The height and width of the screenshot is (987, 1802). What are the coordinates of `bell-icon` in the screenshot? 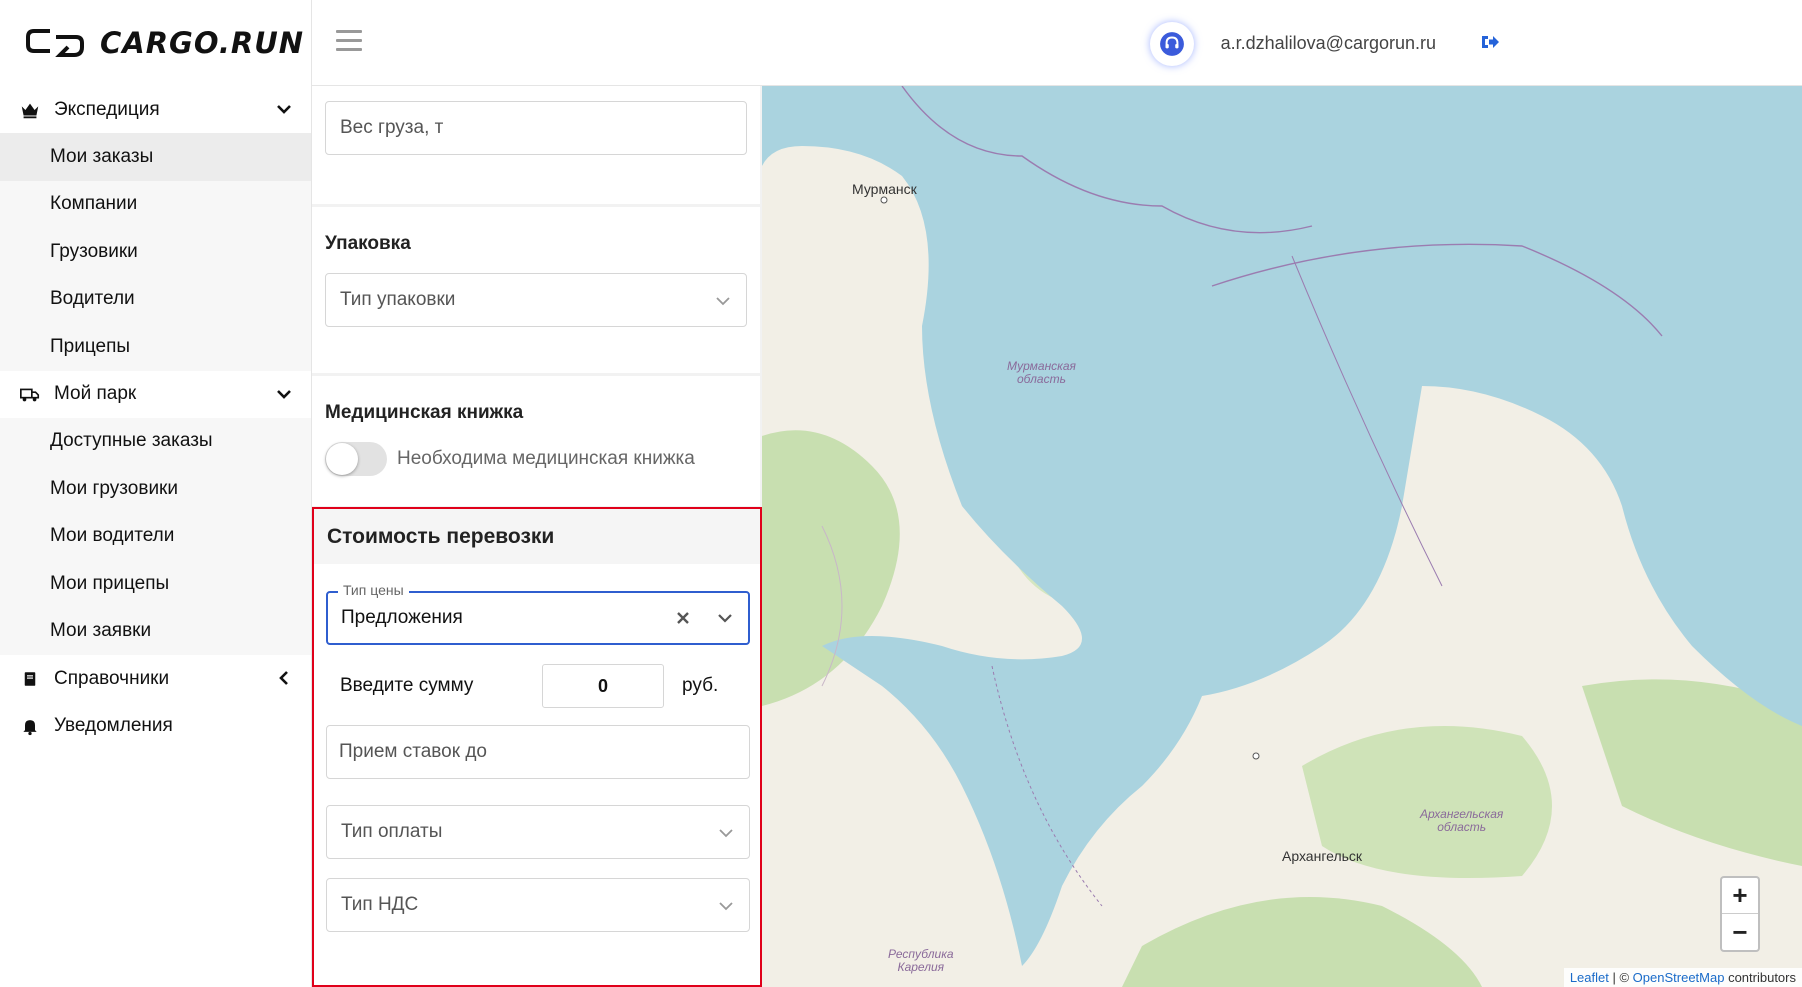 It's located at (30, 726).